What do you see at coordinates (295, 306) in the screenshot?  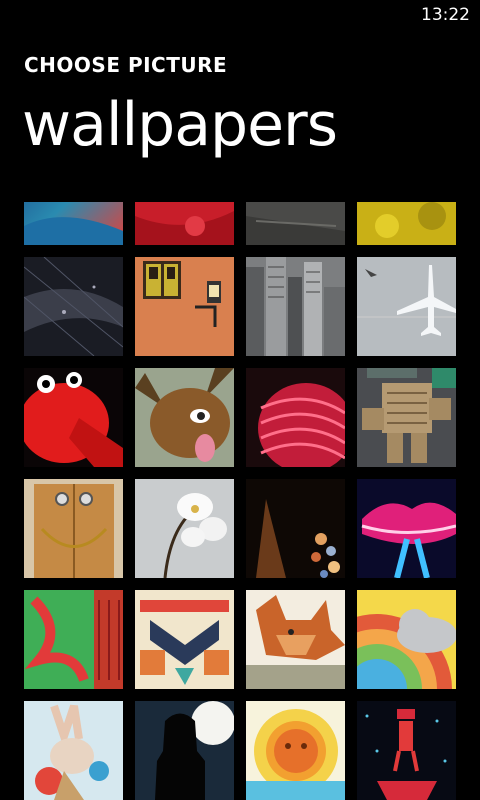 I see `wallpaper-tile-city-skyline` at bounding box center [295, 306].